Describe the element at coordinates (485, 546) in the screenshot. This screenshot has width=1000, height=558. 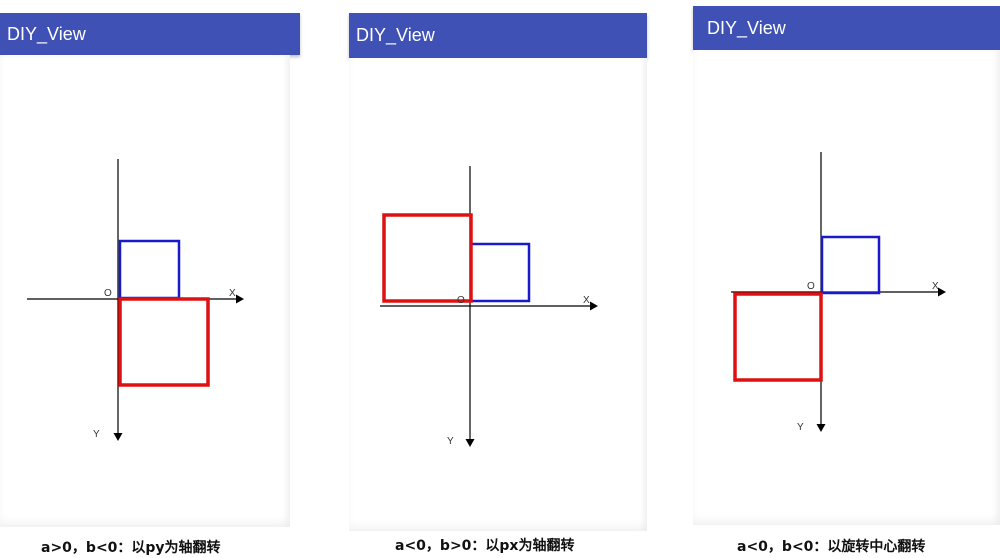
I see `caption-2: a<0，b>0：以px为轴翻转` at that location.